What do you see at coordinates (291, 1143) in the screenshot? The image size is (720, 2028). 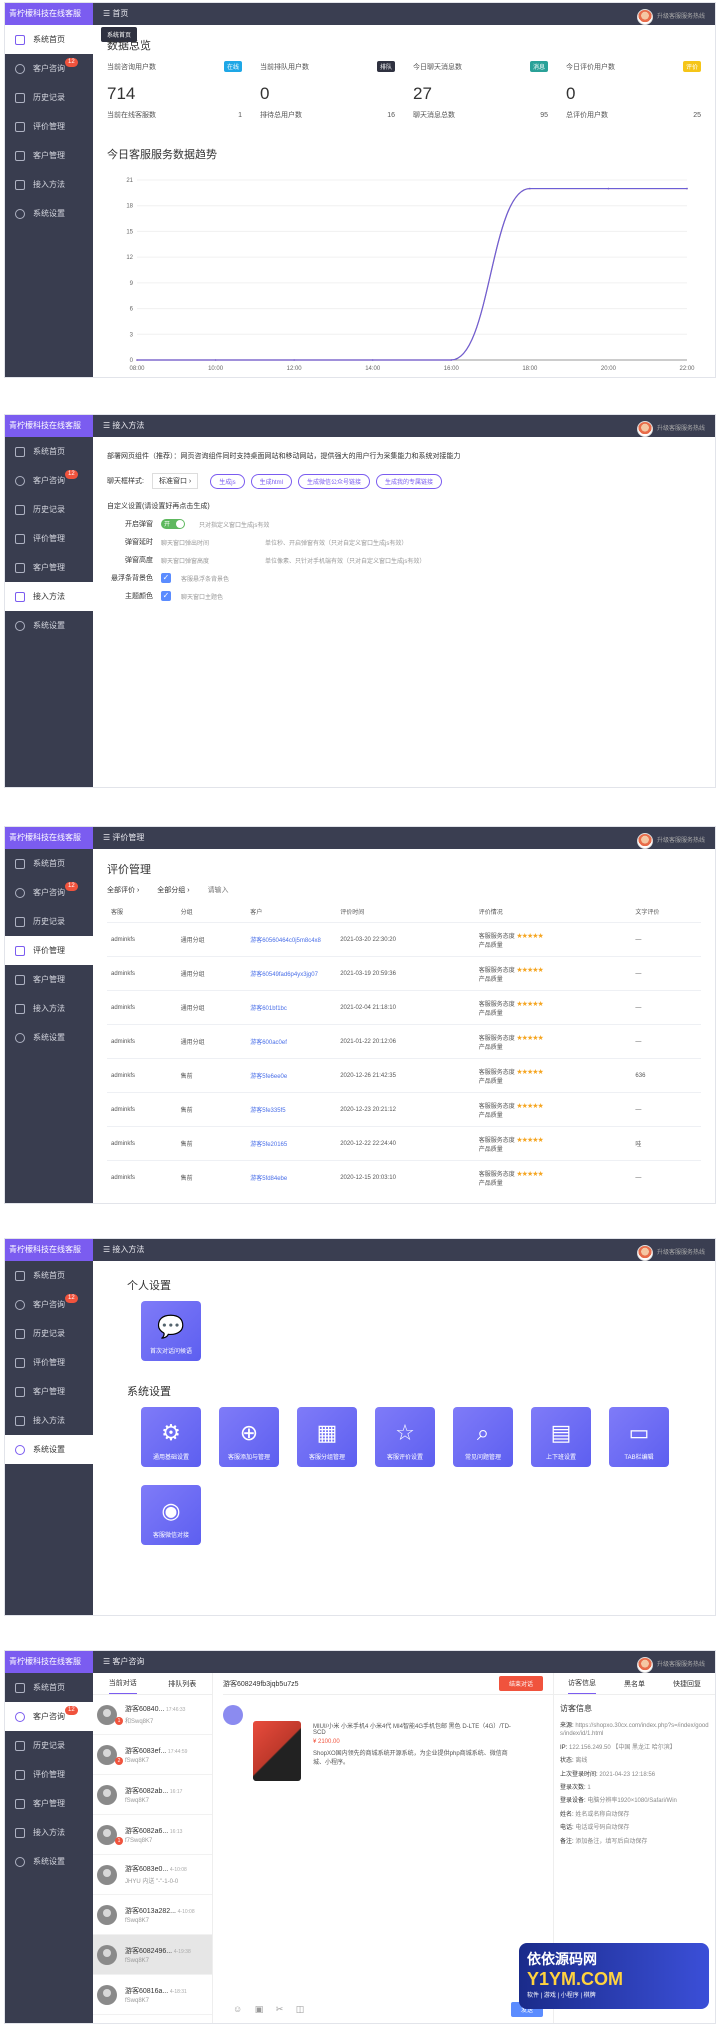 I see `client-link: 游客5fe20165` at bounding box center [291, 1143].